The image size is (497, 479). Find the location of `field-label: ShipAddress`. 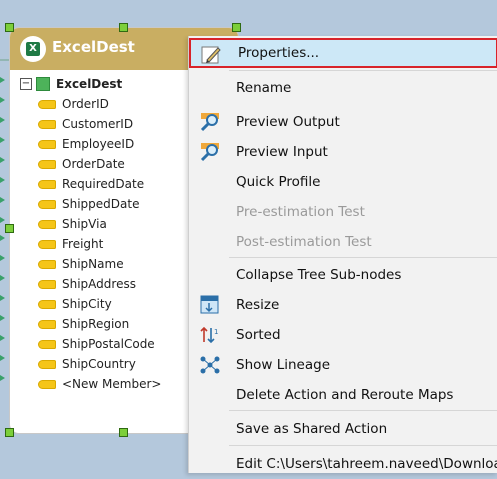

field-label: ShipAddress is located at coordinates (99, 284).